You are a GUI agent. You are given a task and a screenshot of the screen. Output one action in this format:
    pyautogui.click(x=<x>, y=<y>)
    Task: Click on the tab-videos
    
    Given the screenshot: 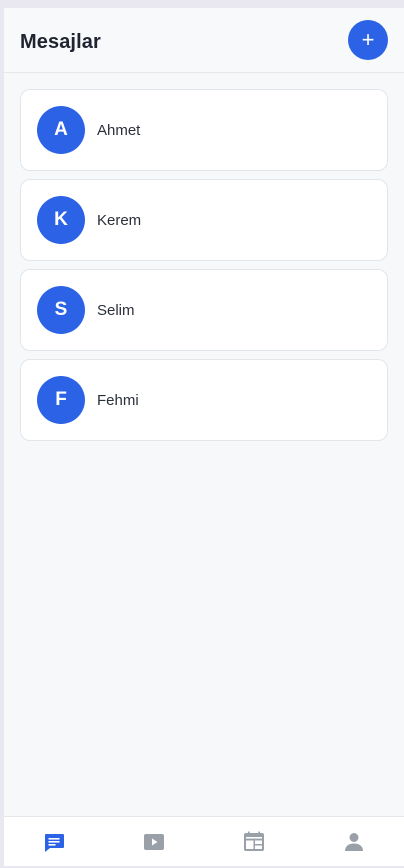 What is the action you would take?
    pyautogui.click(x=154, y=841)
    